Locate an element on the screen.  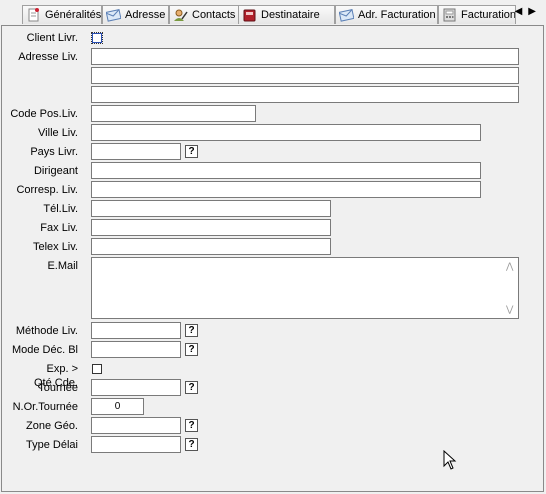
person-pen-icon is located at coordinates (180, 15).